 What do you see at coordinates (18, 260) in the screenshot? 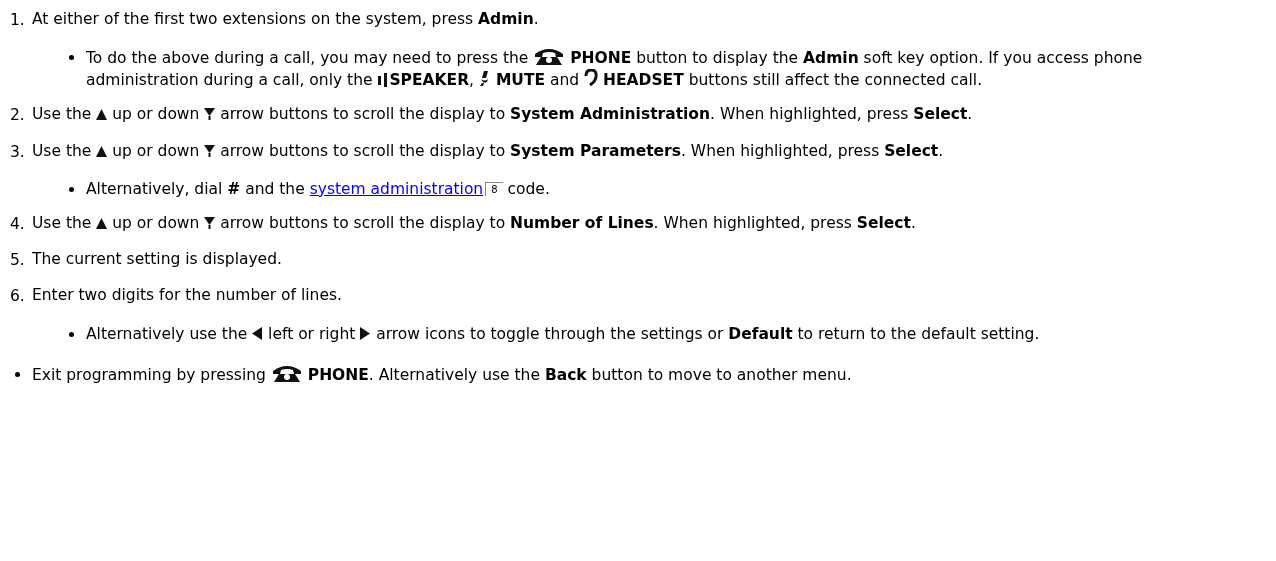
I see `step-number: 5.` at bounding box center [18, 260].